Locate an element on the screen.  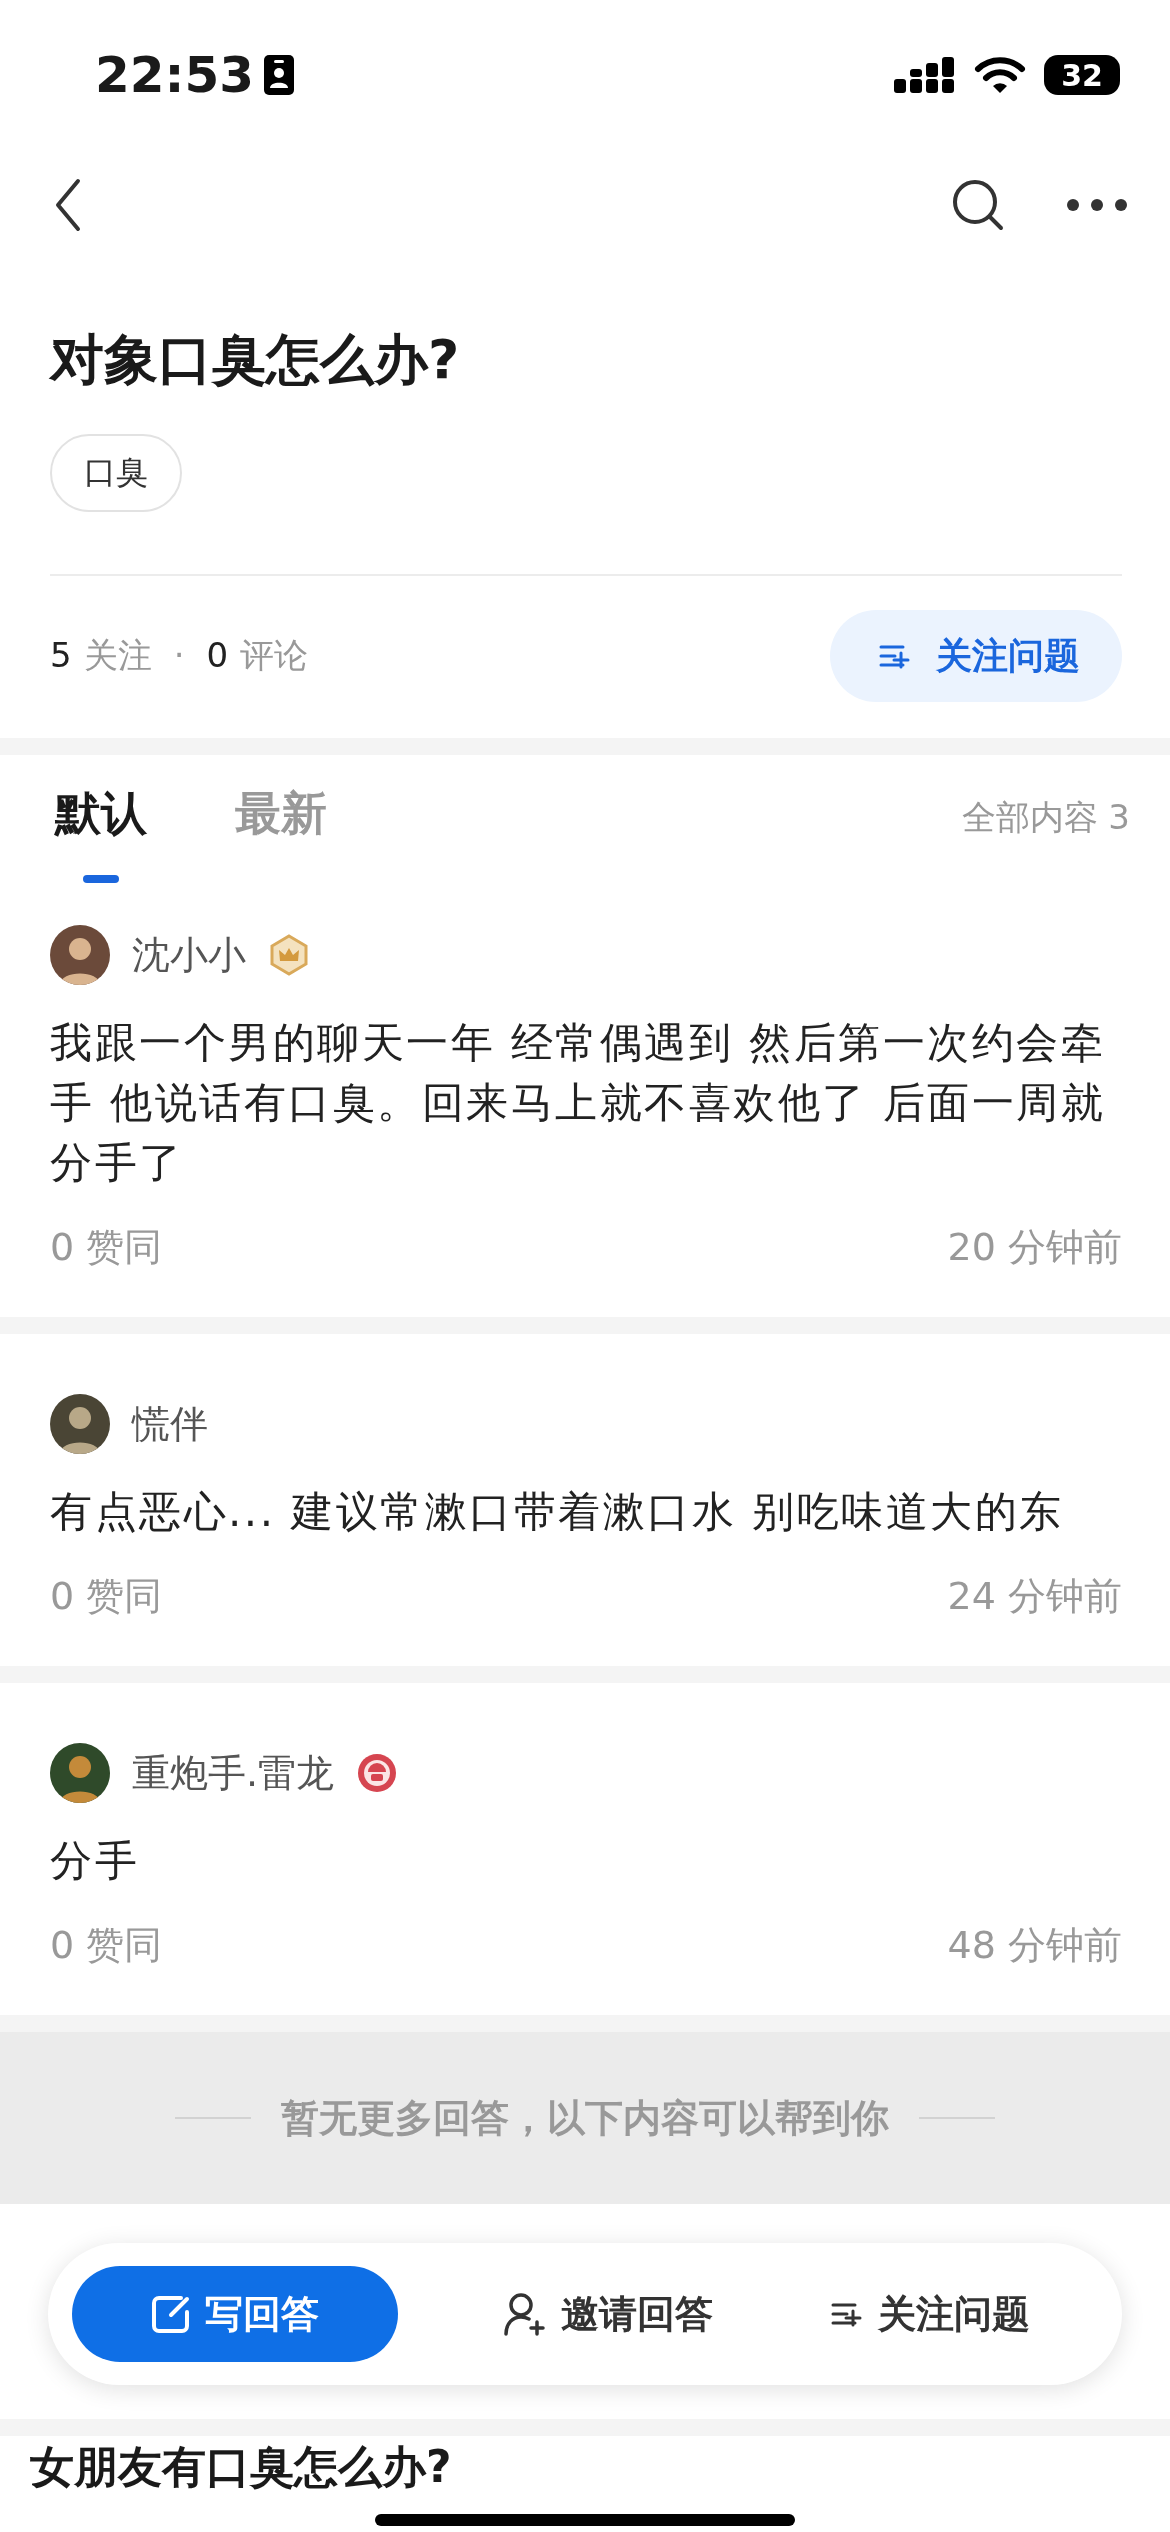
post-time: 20 分钟前 is located at coordinates (1034, 1247).